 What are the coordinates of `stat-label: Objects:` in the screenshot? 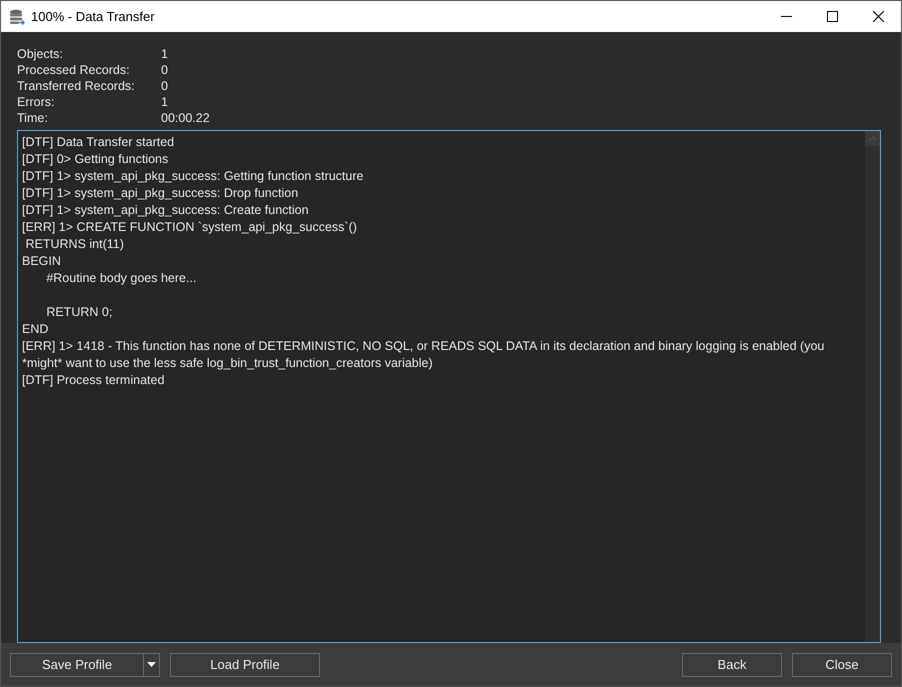 It's located at (40, 54).